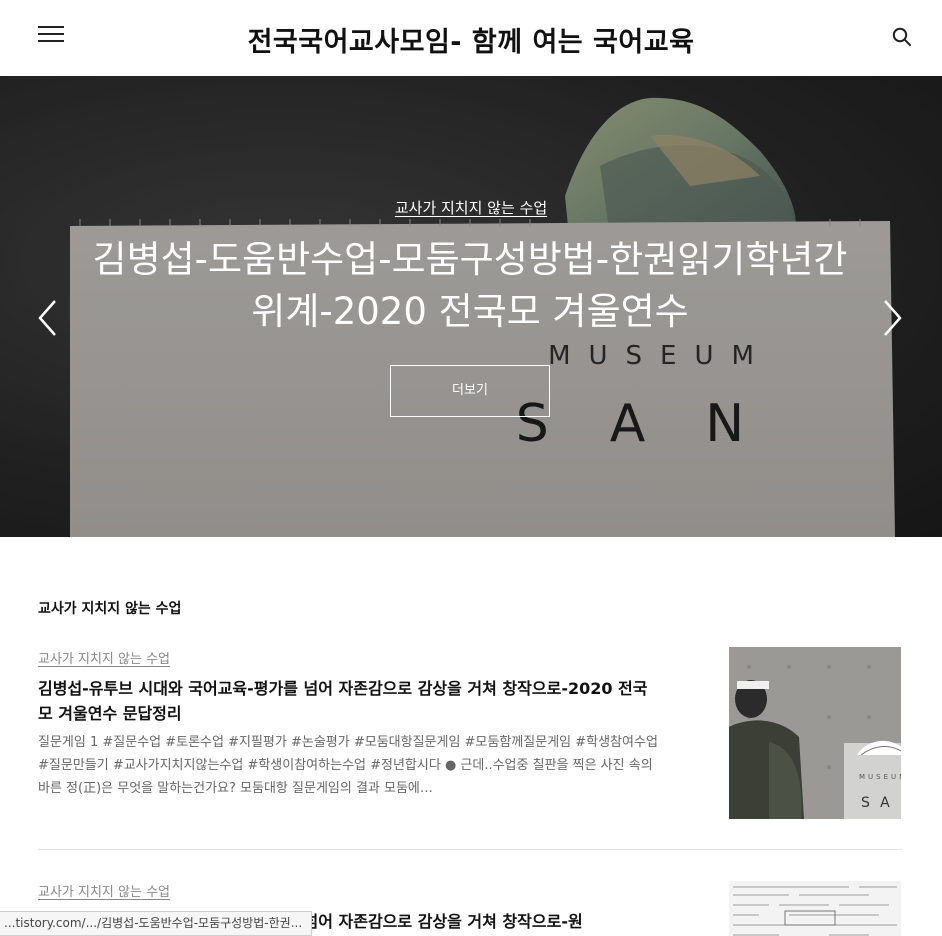 Image resolution: width=942 pixels, height=936 pixels. What do you see at coordinates (815, 733) in the screenshot?
I see `post-thumbnail: MUSEUM SAN` at bounding box center [815, 733].